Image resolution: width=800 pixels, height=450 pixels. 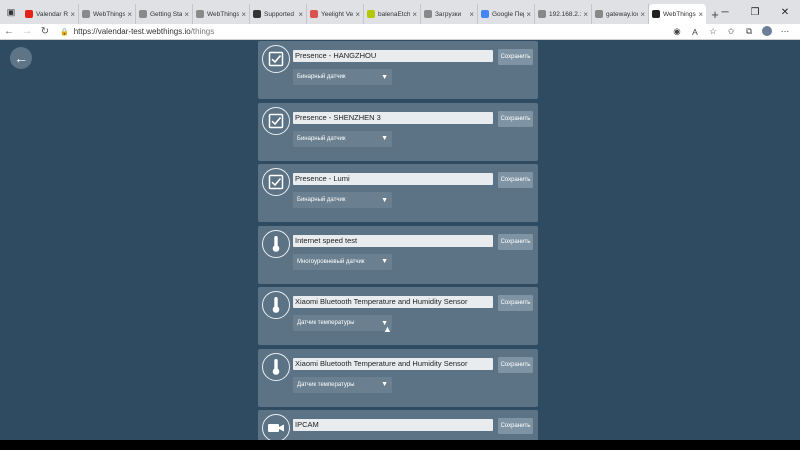 I want to click on dropdown-arrow-icon: ▼, so click(x=384, y=138).